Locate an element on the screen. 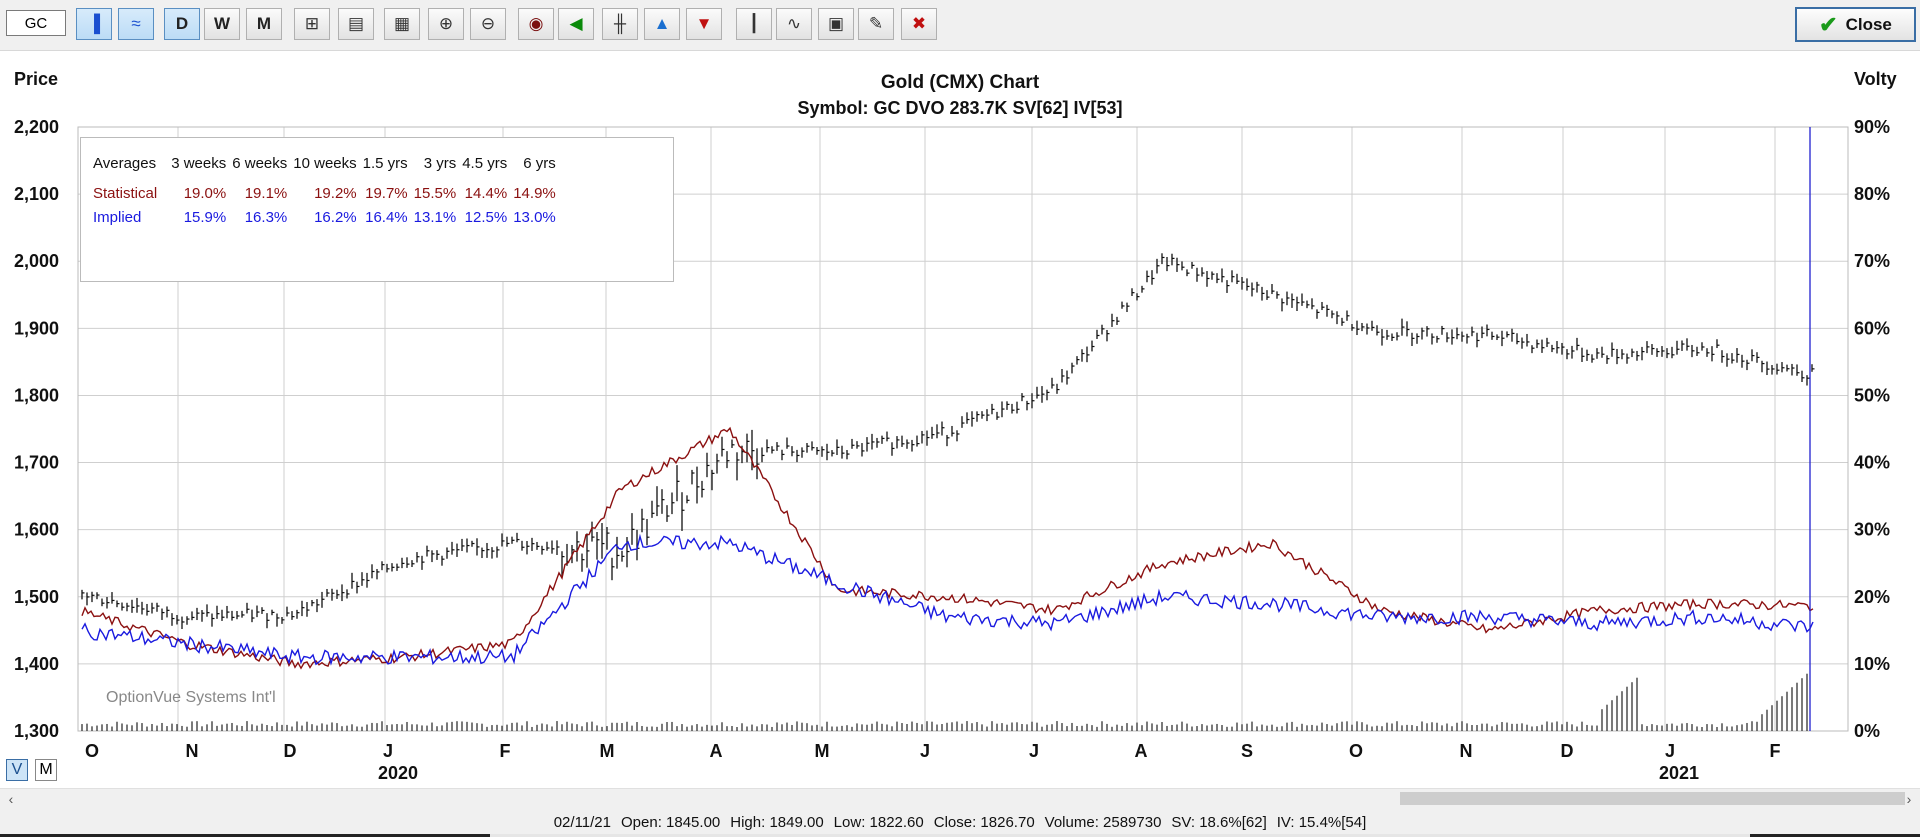 The width and height of the screenshot is (1920, 837). line-view-button: ≈ is located at coordinates (136, 24).